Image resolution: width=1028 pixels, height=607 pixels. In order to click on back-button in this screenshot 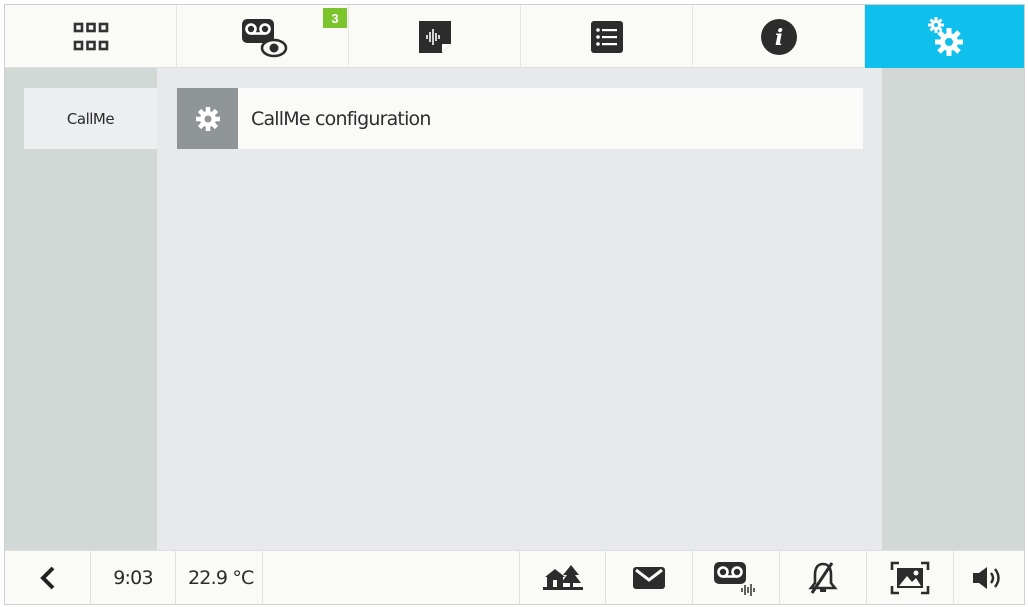, I will do `click(48, 578)`.